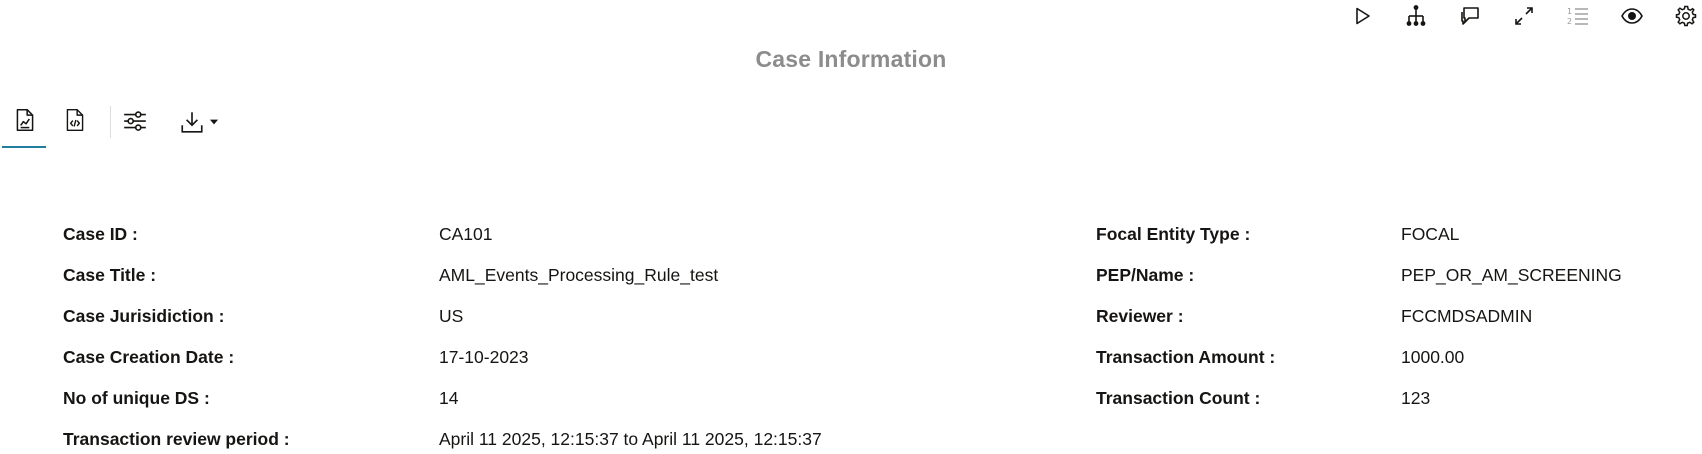  Describe the element at coordinates (1511, 275) in the screenshot. I see `pep-name-value: PEP_OR_AM_SCREENING` at that location.